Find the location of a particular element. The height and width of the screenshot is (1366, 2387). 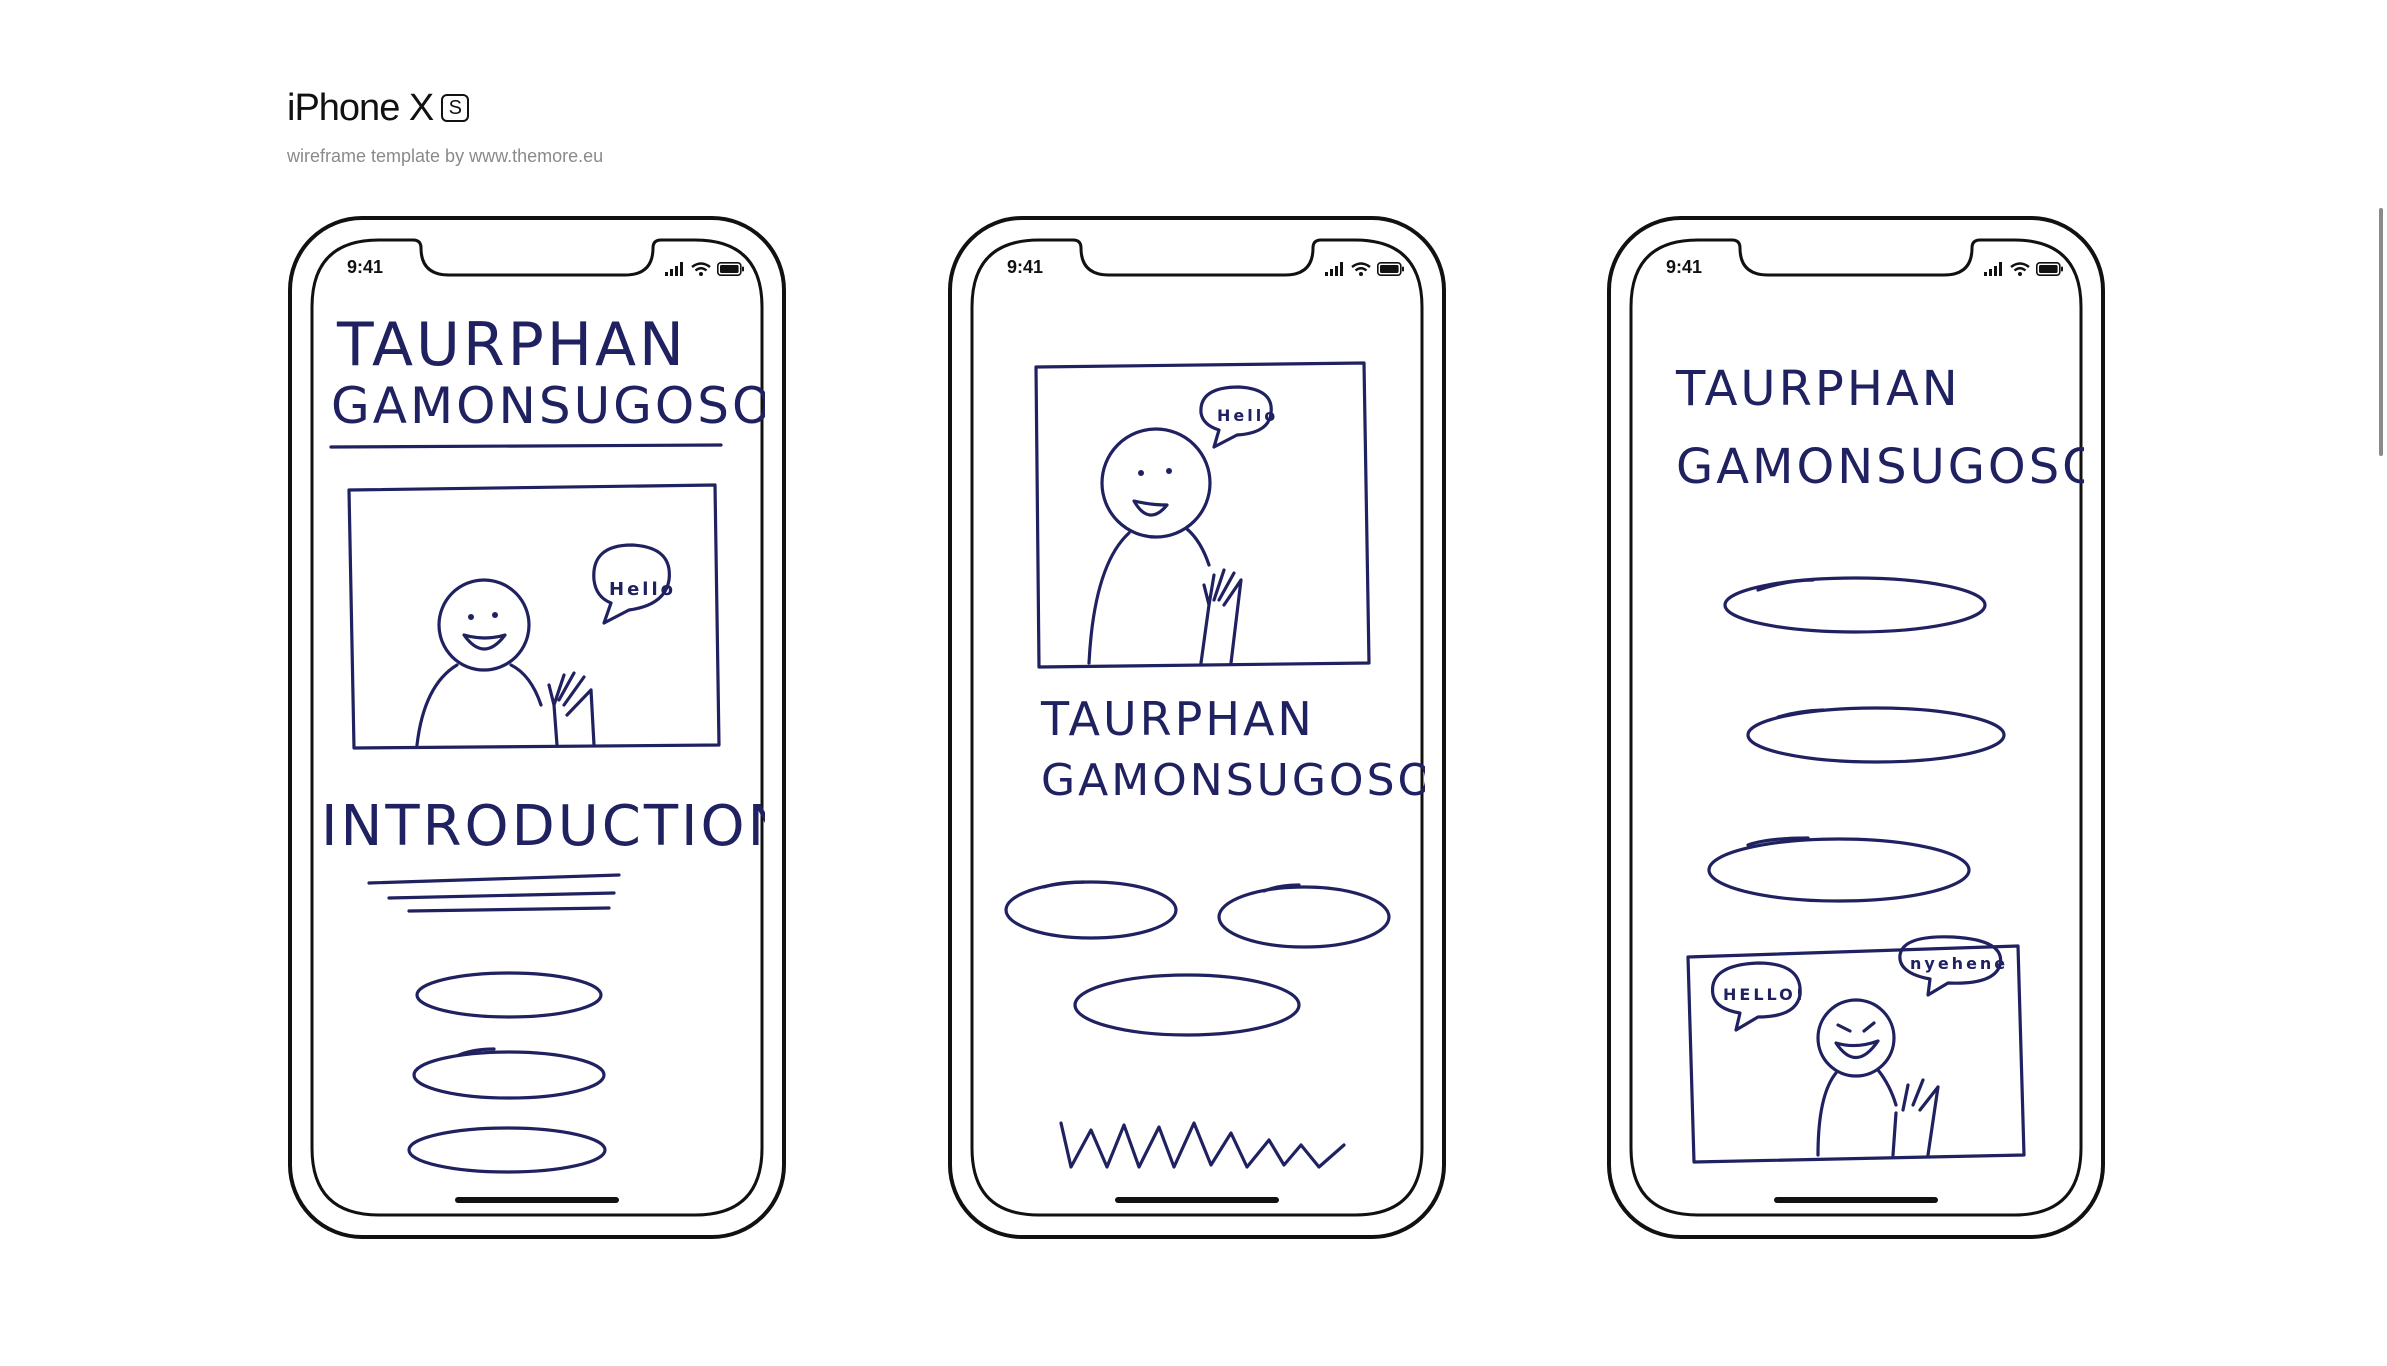

speech-bubble-text-right: nyehene is located at coordinates (1959, 963).